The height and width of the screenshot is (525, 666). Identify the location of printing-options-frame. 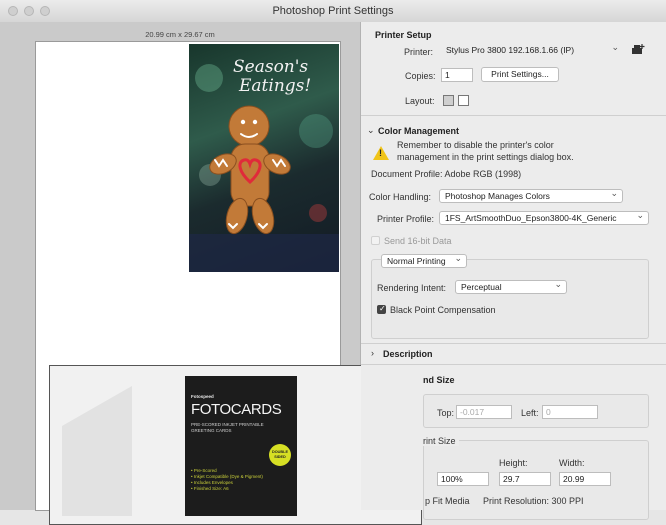
(510, 299).